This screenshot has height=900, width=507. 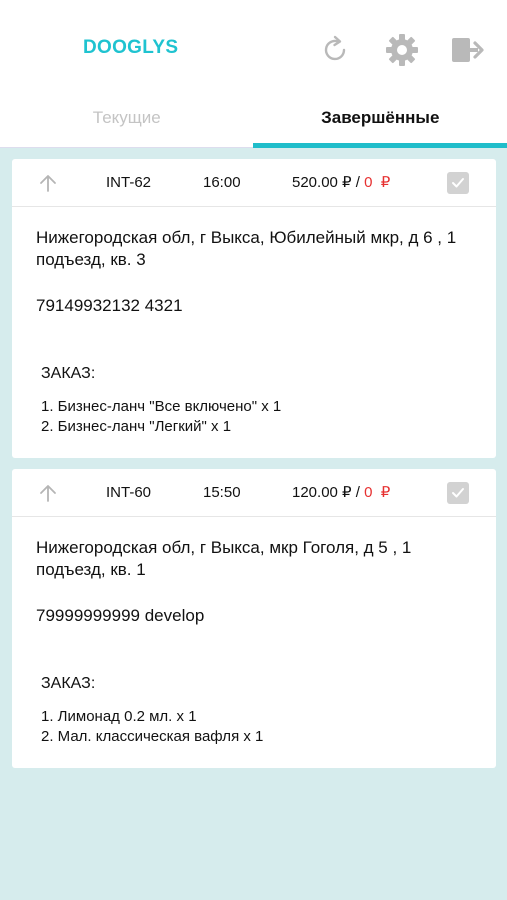 I want to click on tab-divider, so click(x=126, y=147).